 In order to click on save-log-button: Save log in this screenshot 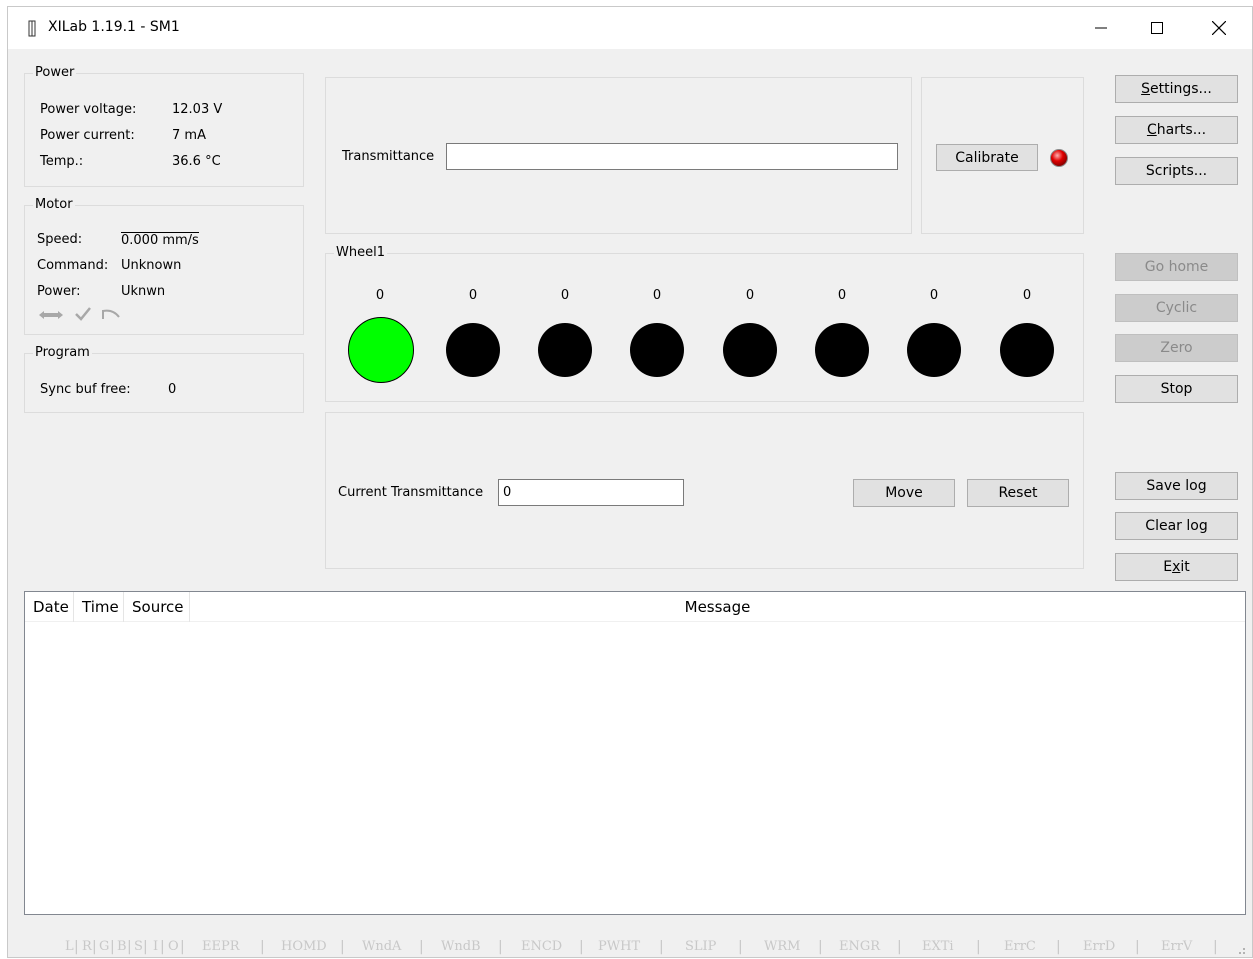, I will do `click(1176, 486)`.